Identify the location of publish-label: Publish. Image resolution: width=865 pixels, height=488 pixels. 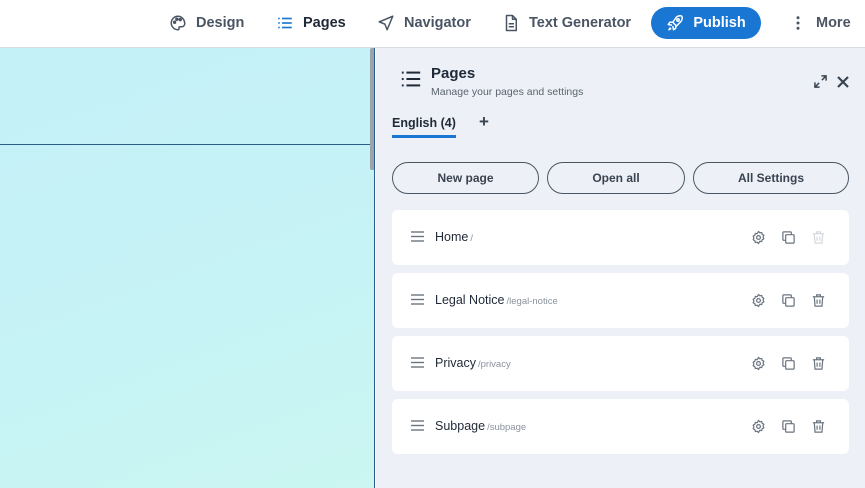
(719, 23).